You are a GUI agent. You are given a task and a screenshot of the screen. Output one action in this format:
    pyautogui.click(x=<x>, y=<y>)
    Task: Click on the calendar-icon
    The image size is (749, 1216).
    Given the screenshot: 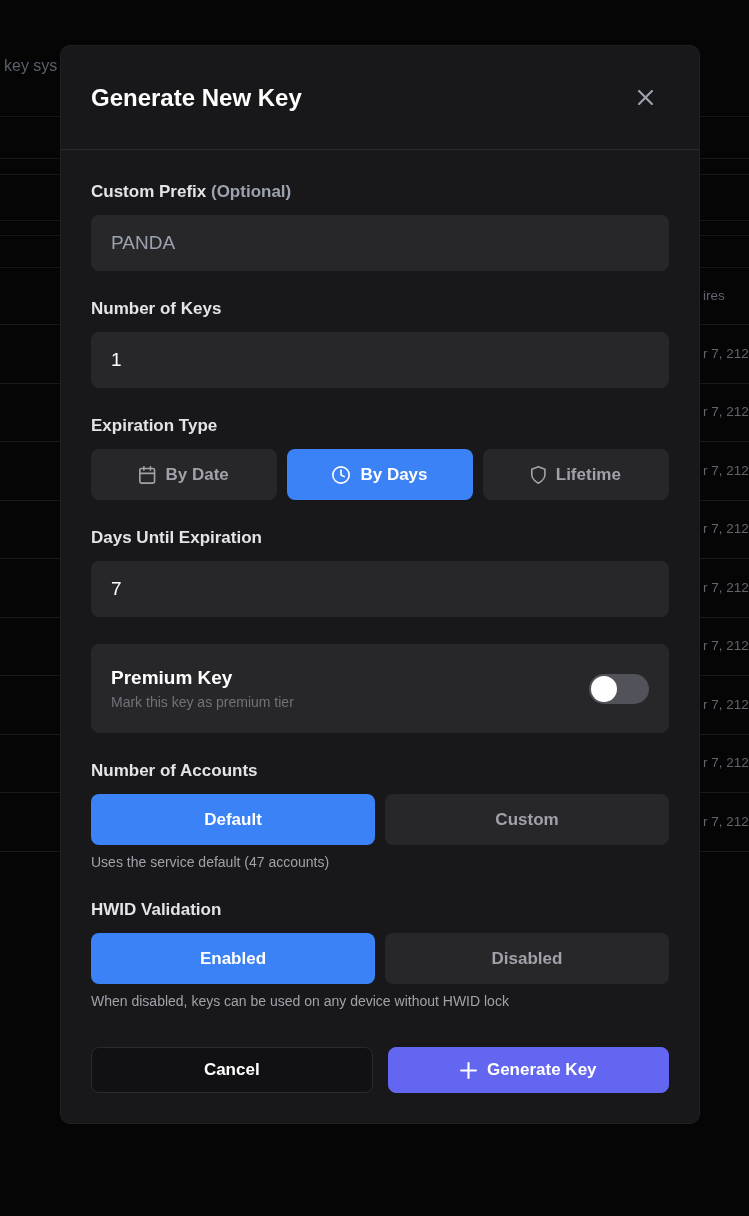 What is the action you would take?
    pyautogui.click(x=147, y=474)
    